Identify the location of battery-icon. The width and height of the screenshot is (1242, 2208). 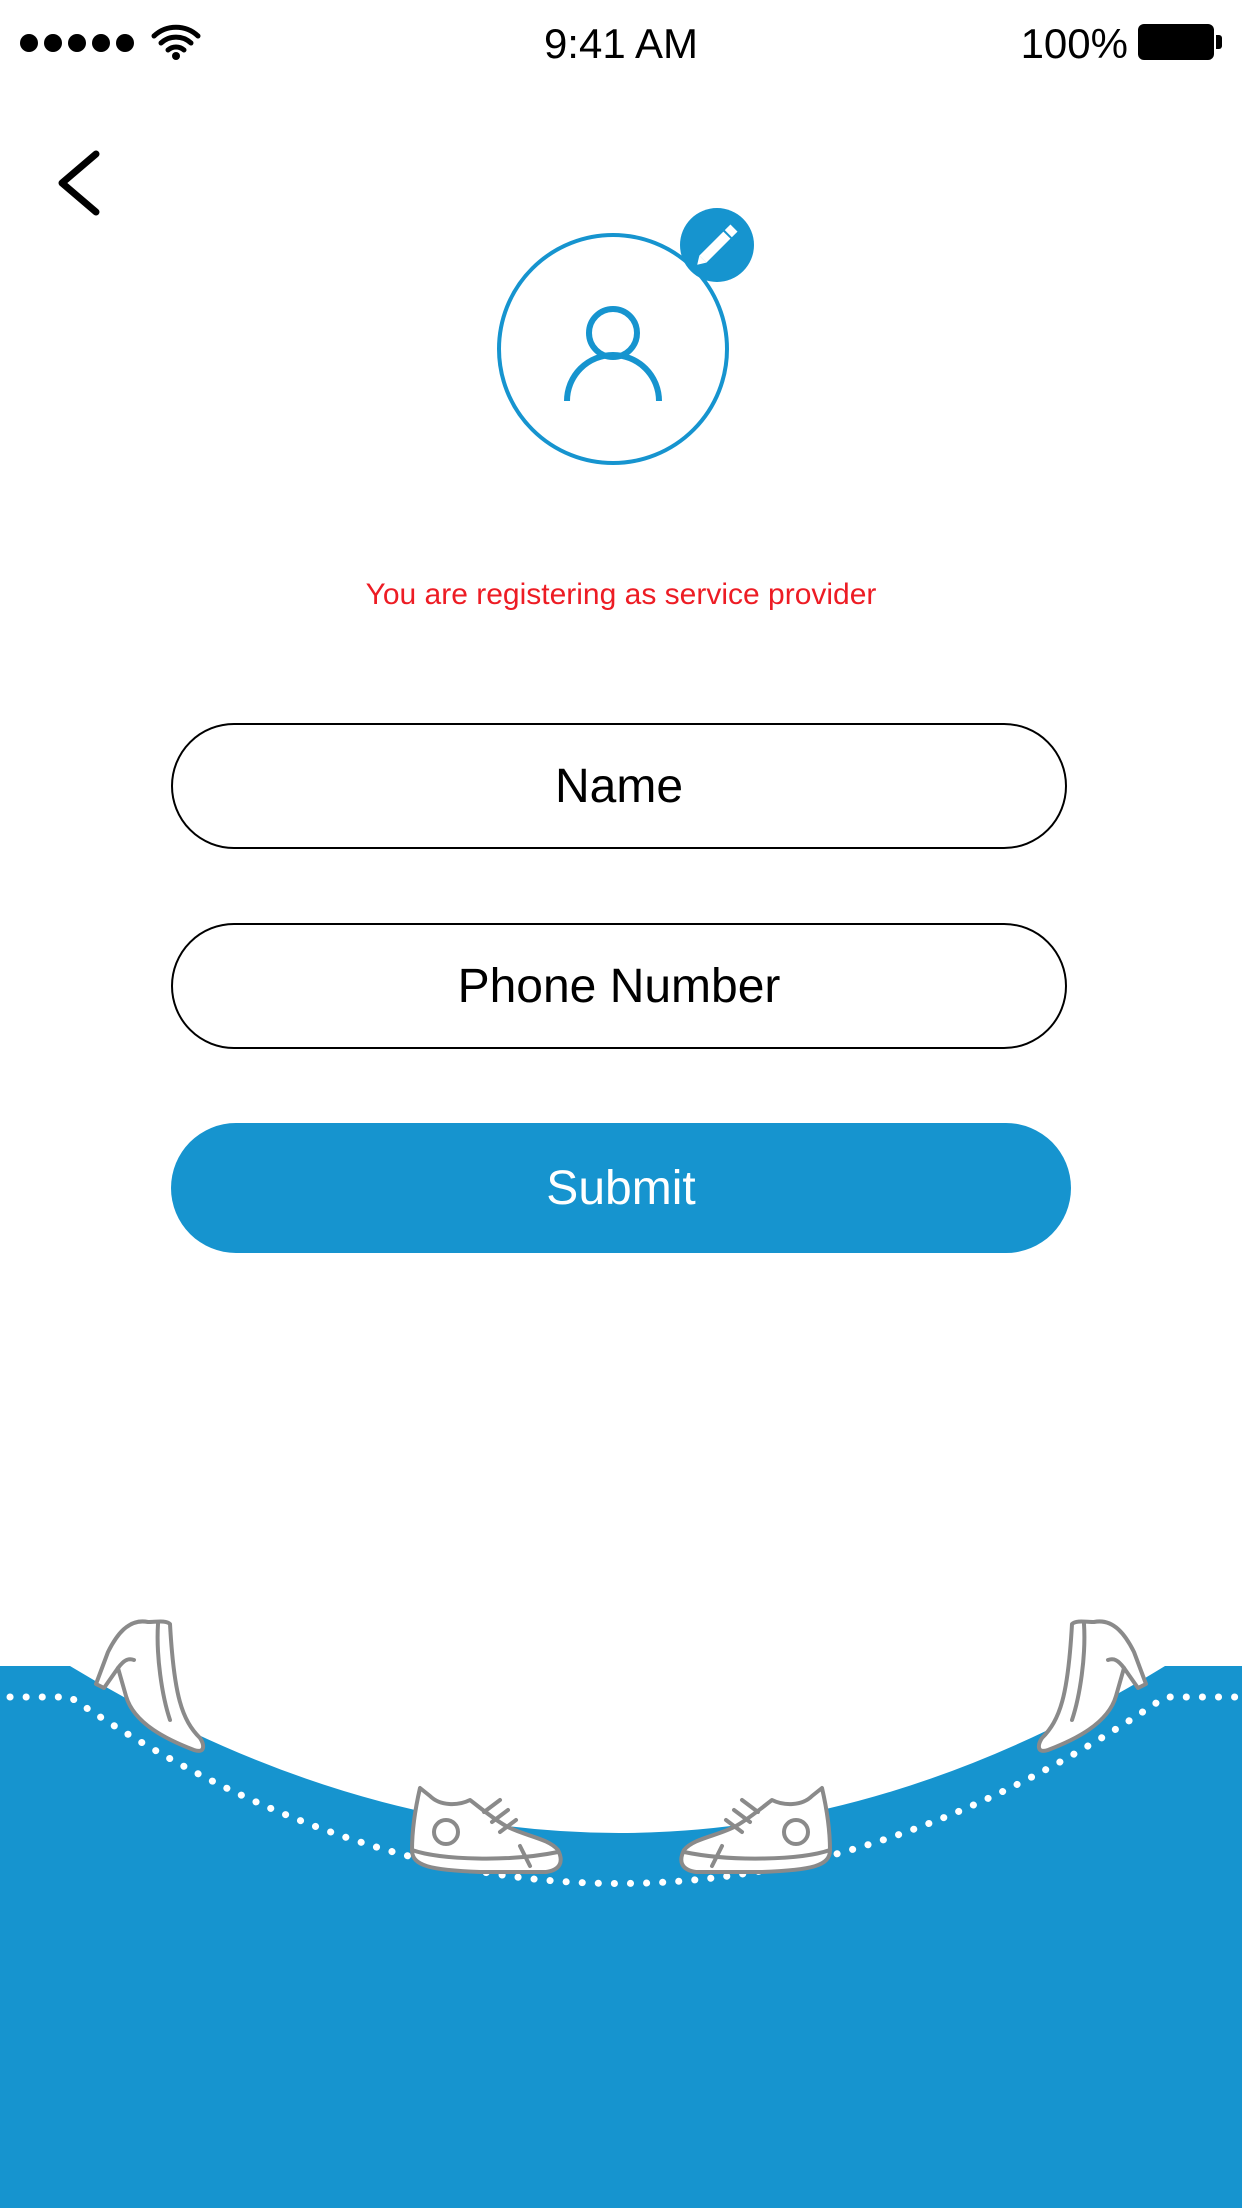
(1180, 42).